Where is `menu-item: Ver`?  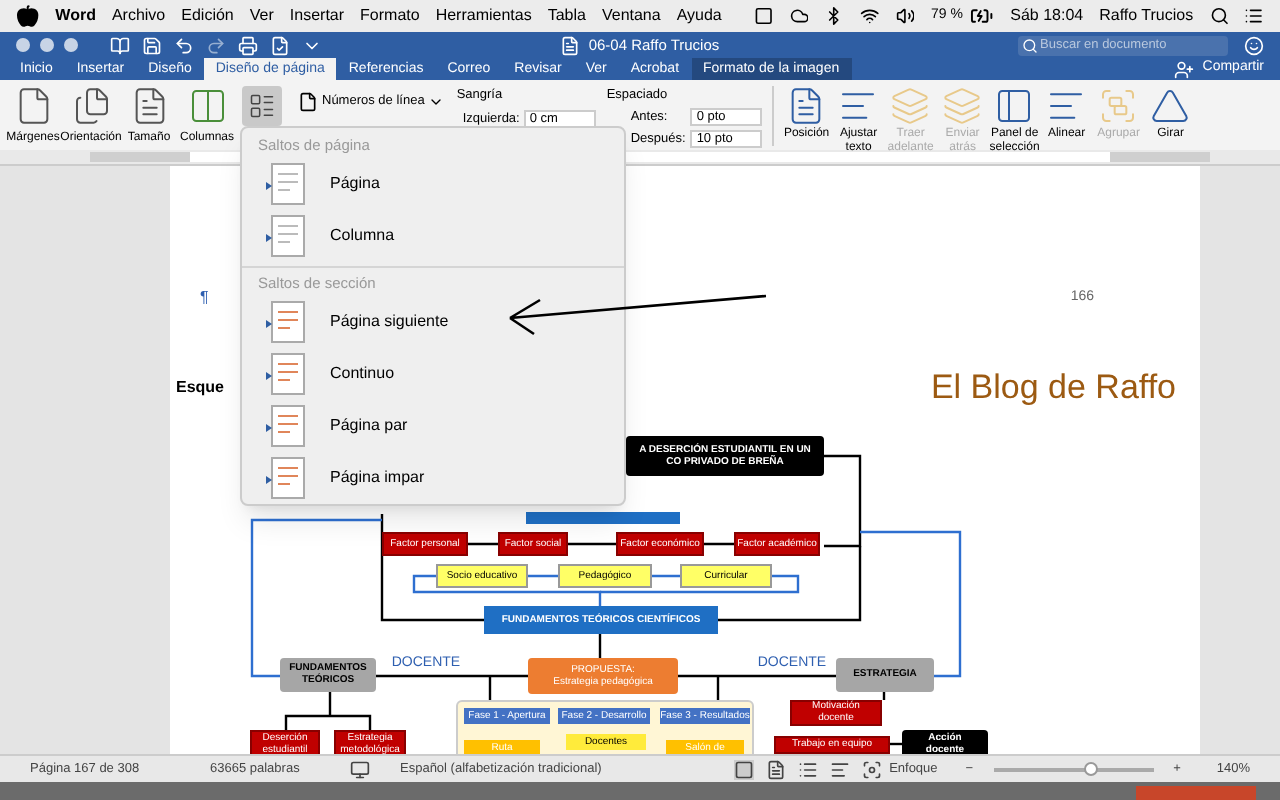 menu-item: Ver is located at coordinates (261, 16).